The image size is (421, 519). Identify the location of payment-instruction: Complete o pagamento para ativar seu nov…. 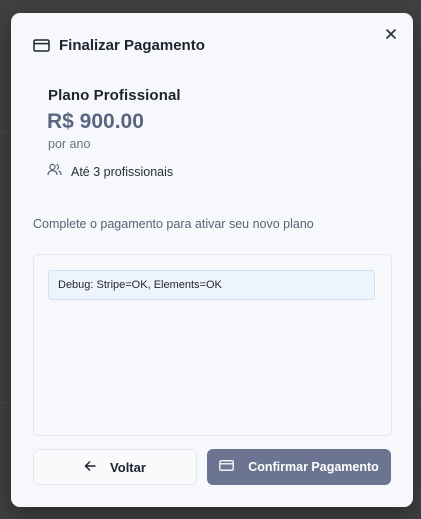
(173, 224).